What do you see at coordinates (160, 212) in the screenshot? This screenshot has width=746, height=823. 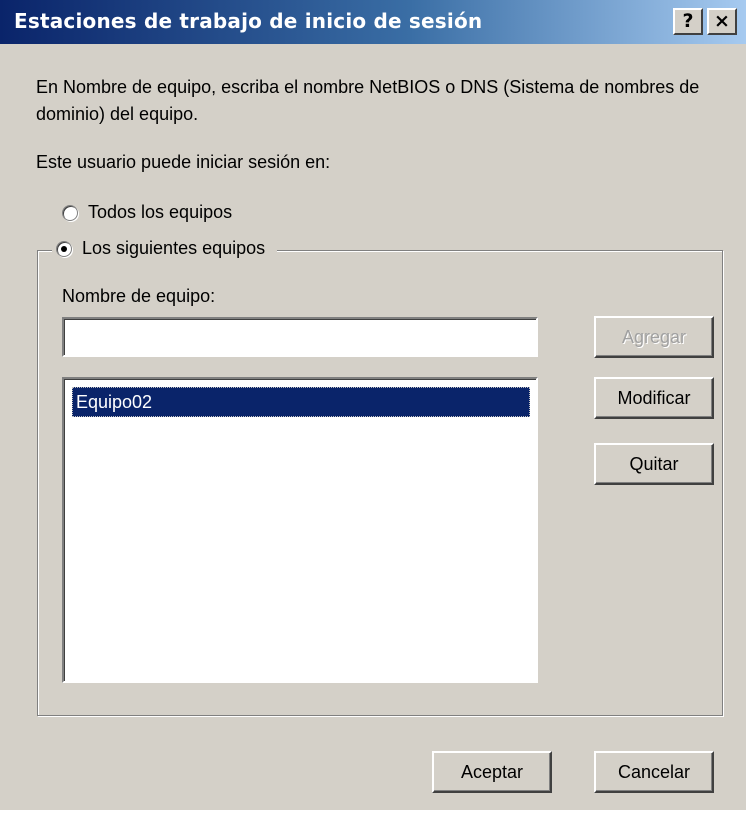 I see `radio-all-computers-label: Todos los equipos` at bounding box center [160, 212].